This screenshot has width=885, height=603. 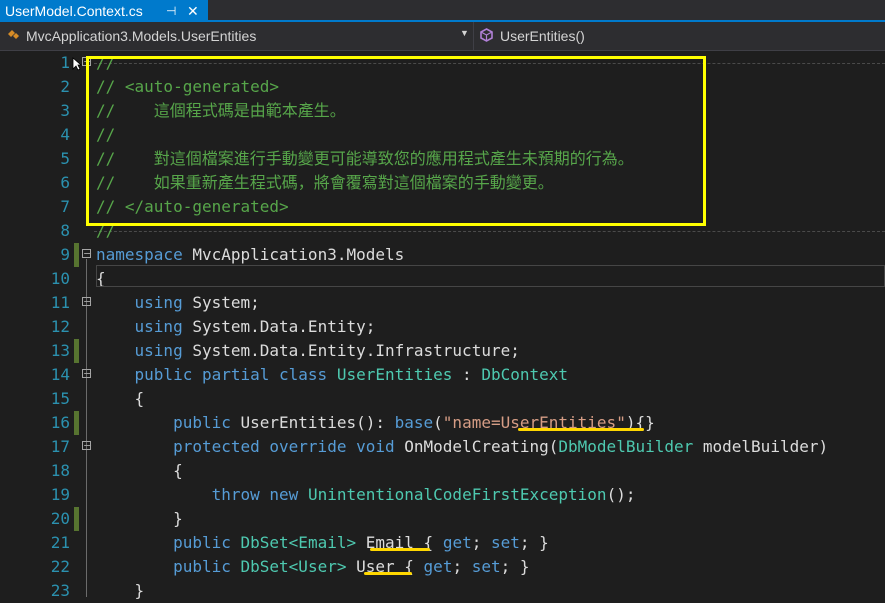 What do you see at coordinates (221, 110) in the screenshot?
I see `code-text: // 這個程式碼是由範本產生。` at bounding box center [221, 110].